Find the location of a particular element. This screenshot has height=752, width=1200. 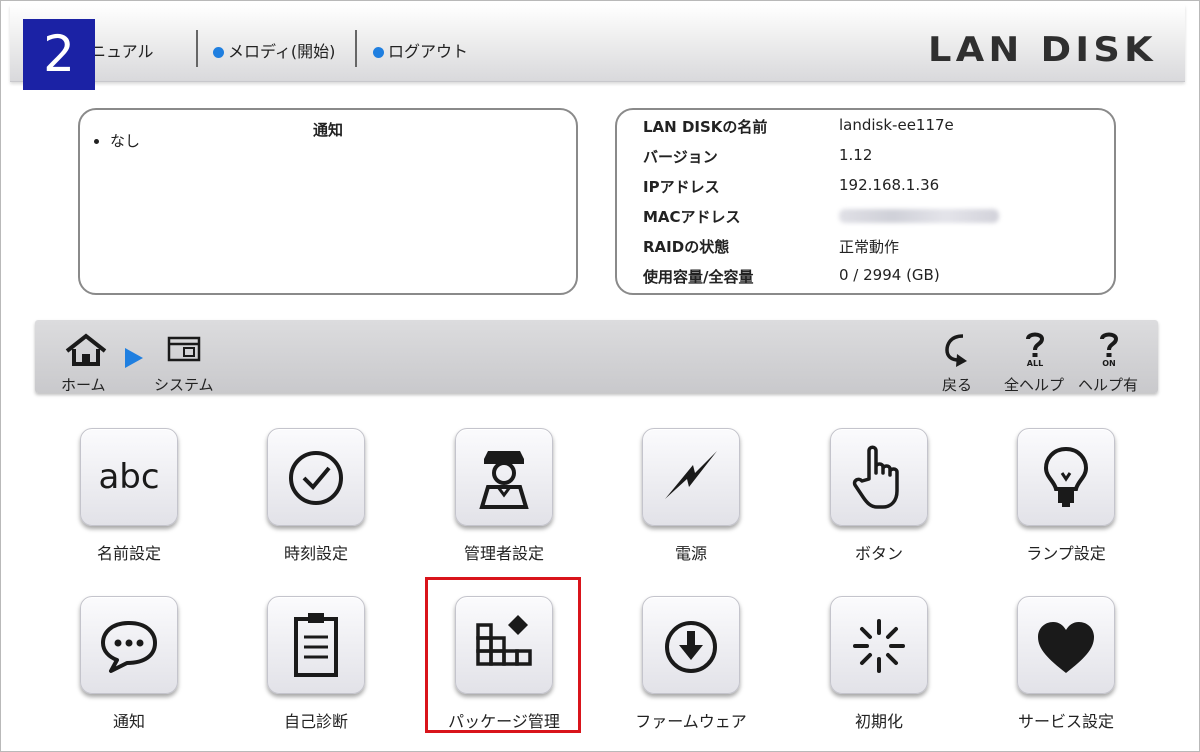

spinner-burst-icon is located at coordinates (879, 646).